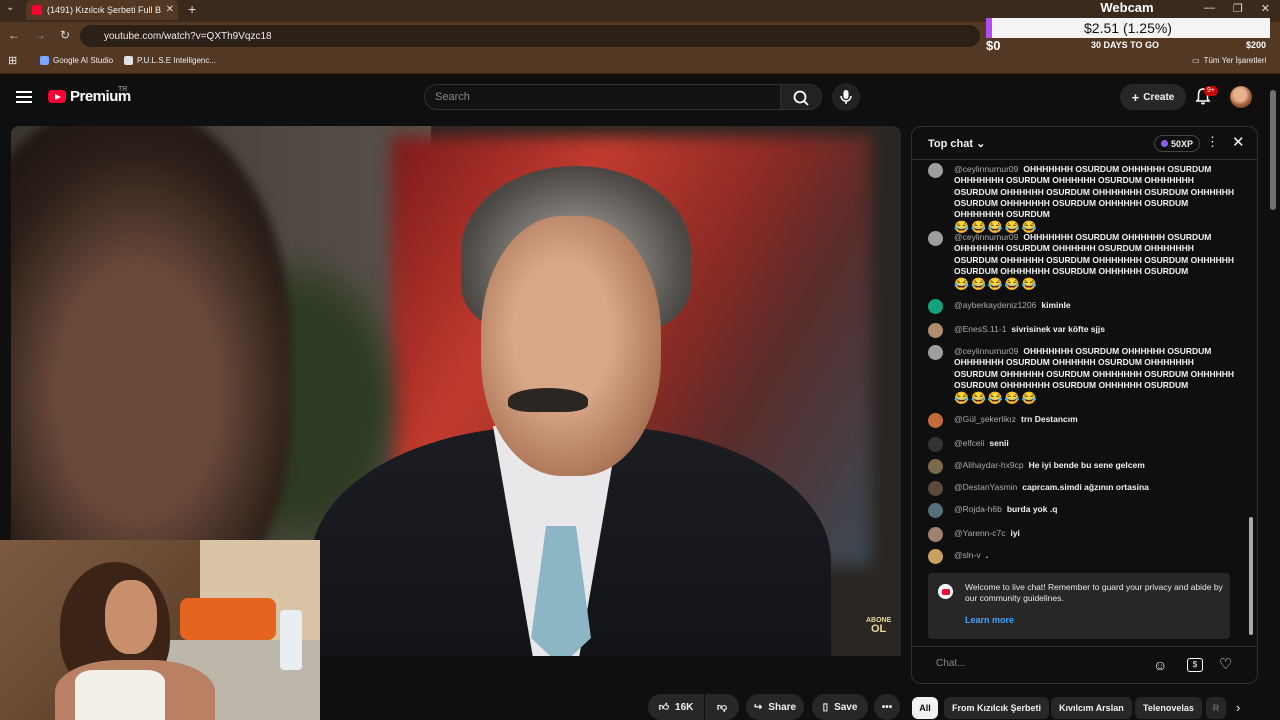 This screenshot has height=720, width=1280. I want to click on all-bookmarks-label: Tüm Yer İşaretleri, so click(1235, 60).